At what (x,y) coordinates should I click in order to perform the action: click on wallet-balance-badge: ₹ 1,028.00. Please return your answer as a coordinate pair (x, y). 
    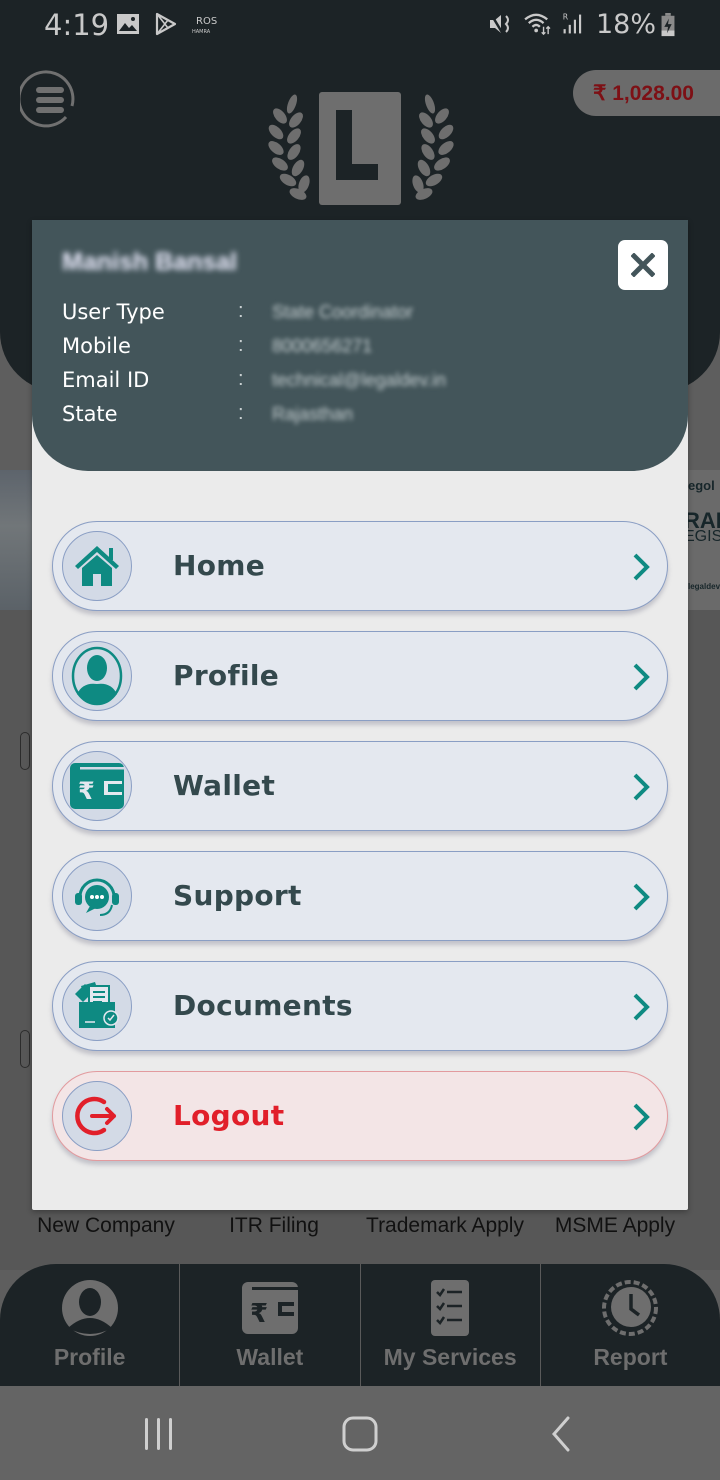
    Looking at the image, I should click on (646, 93).